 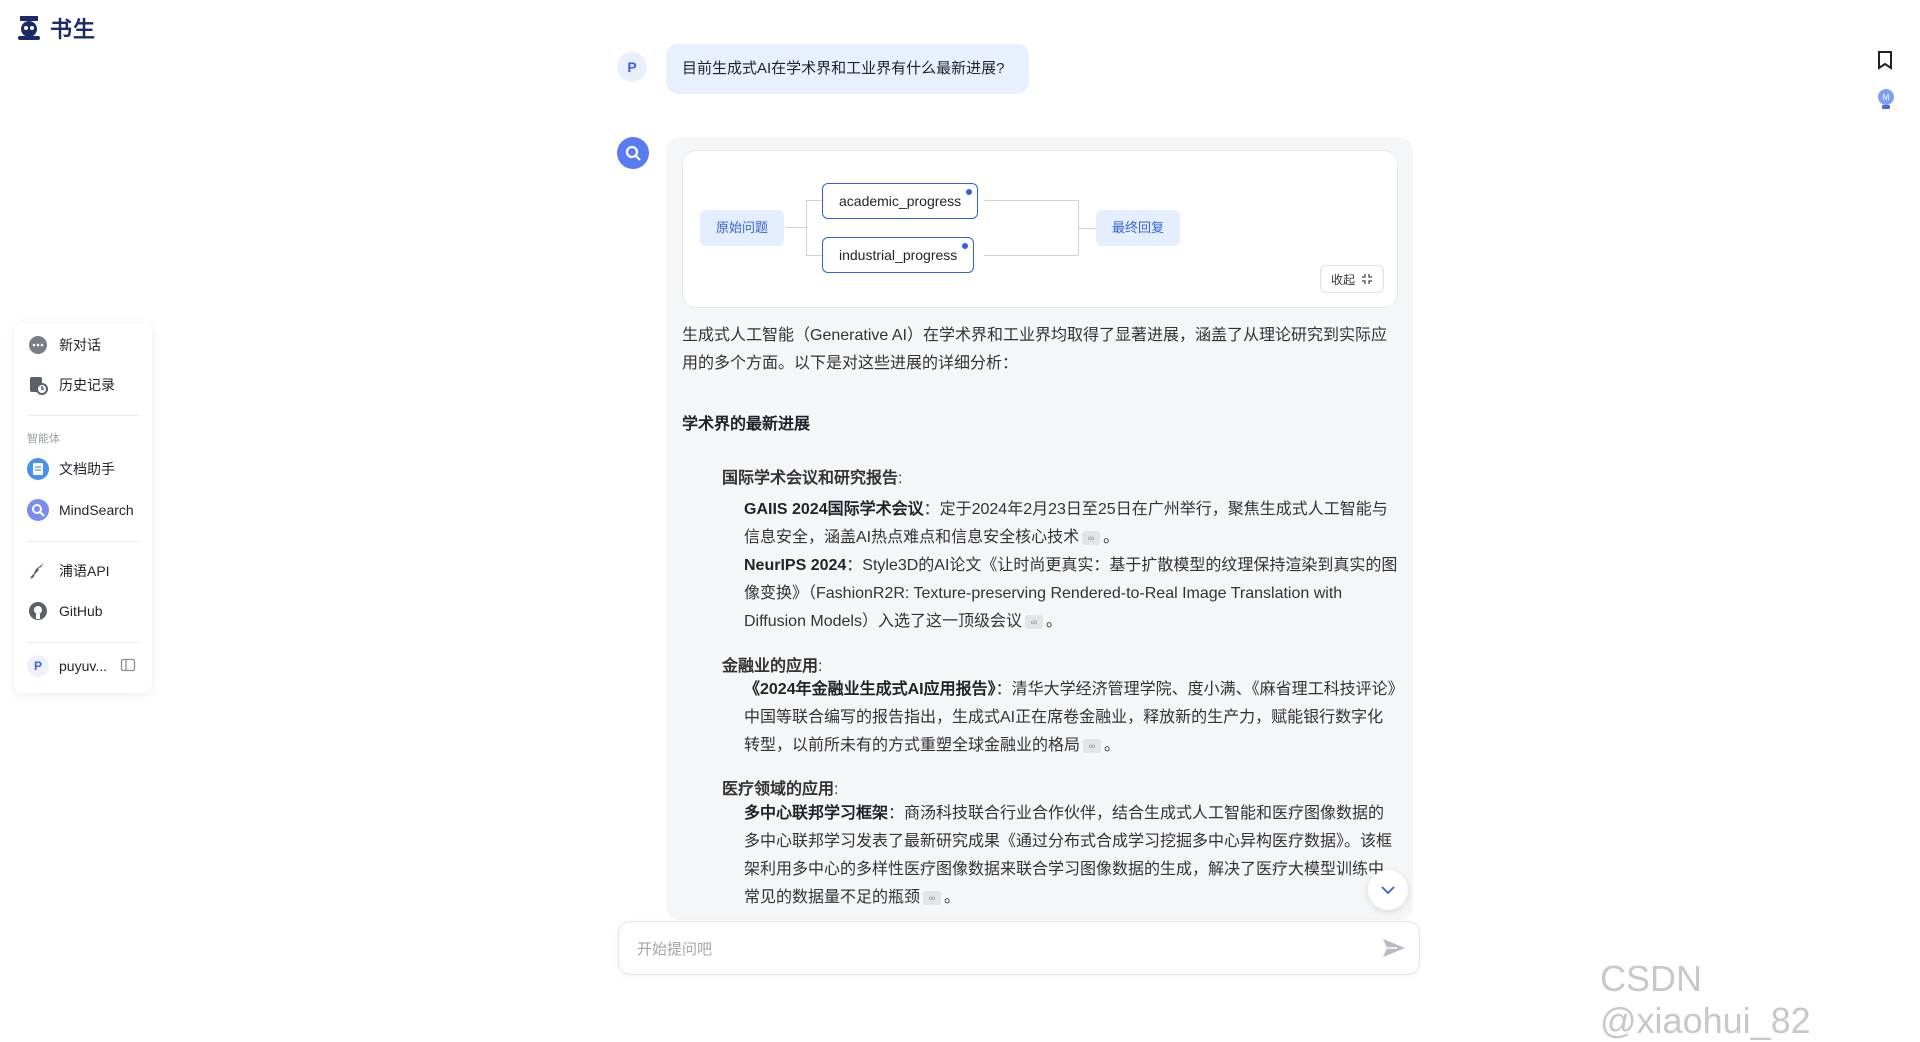 I want to click on sidebar-item-label: 历史记录, so click(x=87, y=385).